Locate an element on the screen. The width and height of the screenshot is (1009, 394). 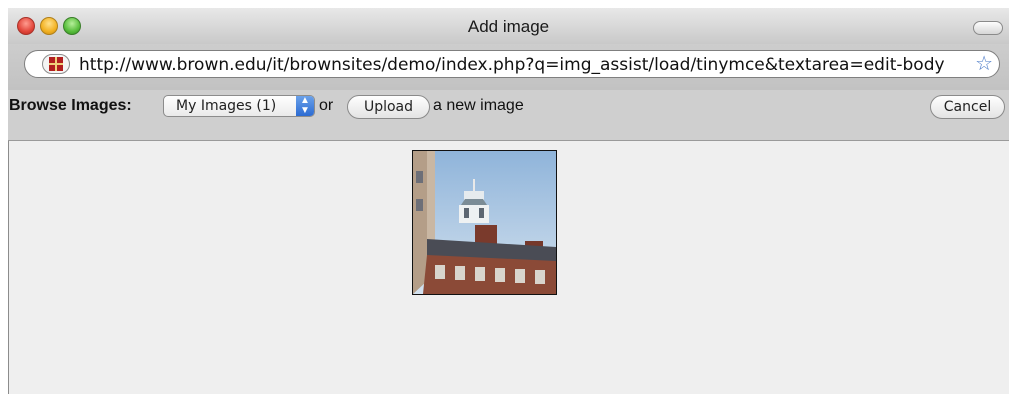
or-text: or is located at coordinates (326, 105).